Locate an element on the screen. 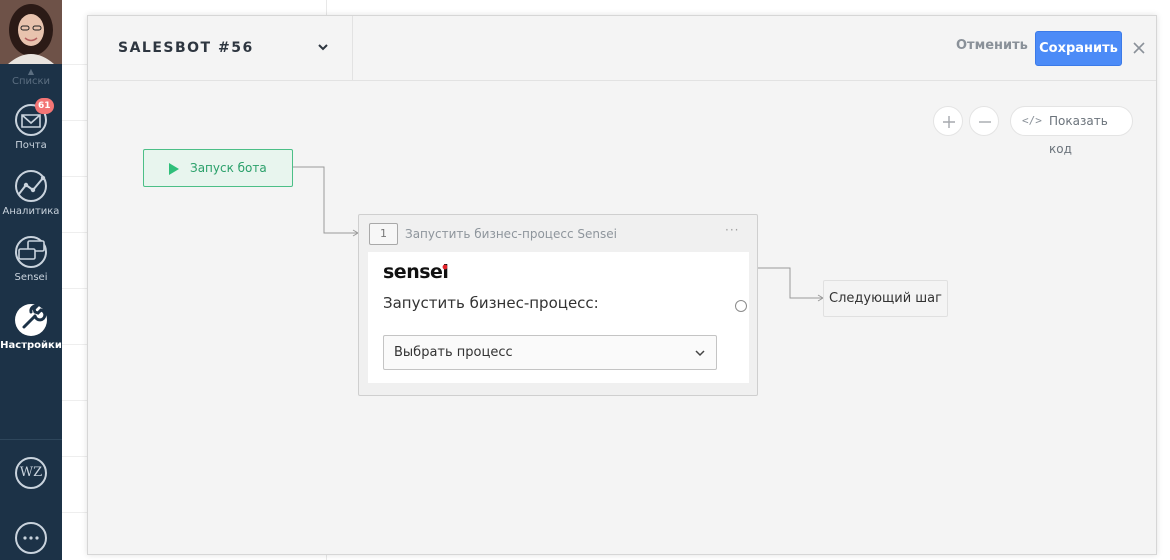 The height and width of the screenshot is (560, 1170). zoom-out-button is located at coordinates (984, 121).